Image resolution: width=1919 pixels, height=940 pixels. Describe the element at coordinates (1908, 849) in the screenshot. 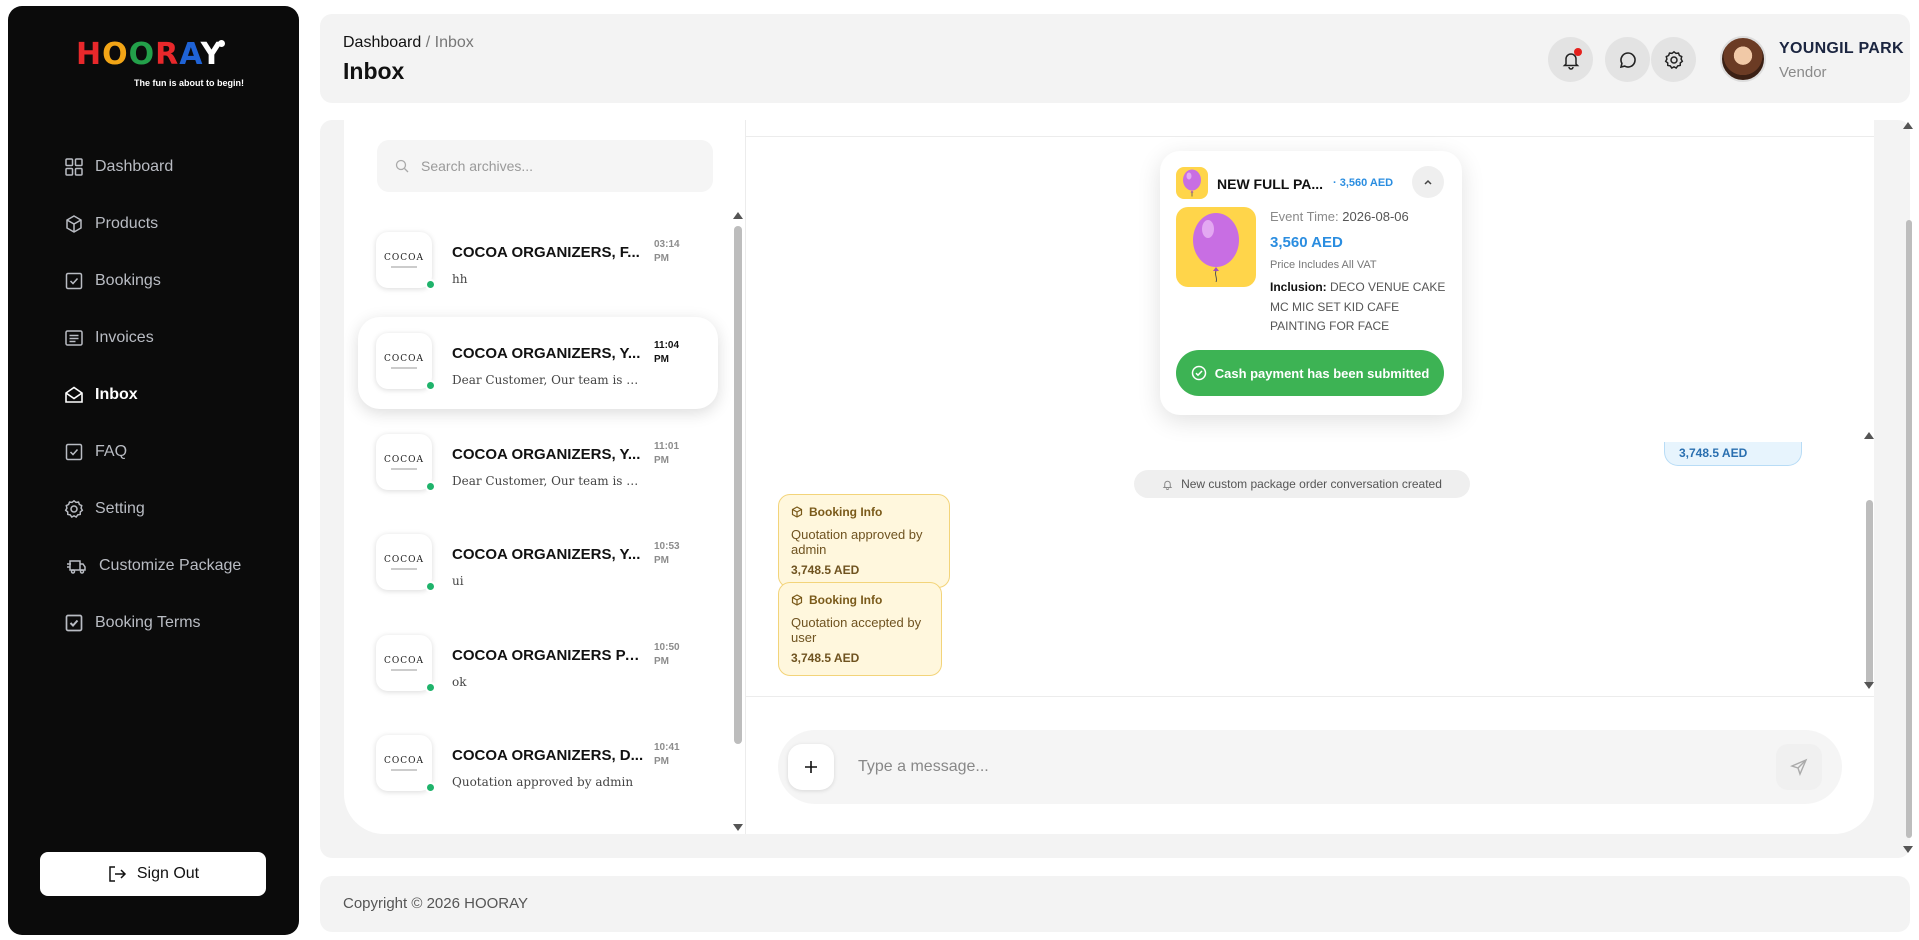

I see `page-scroll-down` at that location.